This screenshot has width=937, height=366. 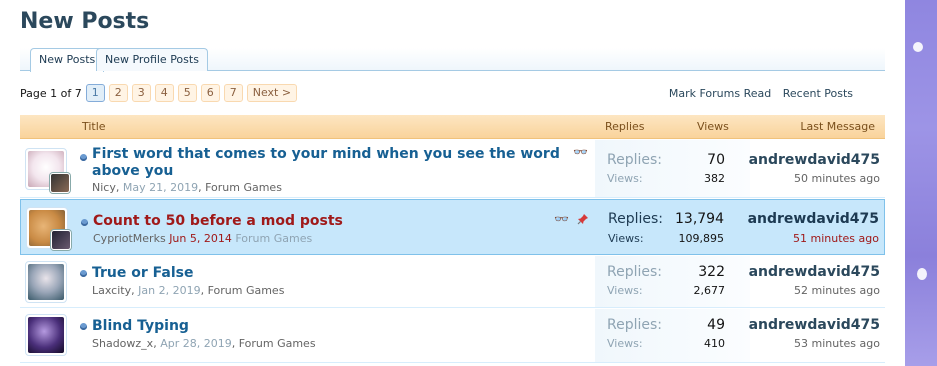 I want to click on thread-author: CypriotMerks, so click(x=129, y=238).